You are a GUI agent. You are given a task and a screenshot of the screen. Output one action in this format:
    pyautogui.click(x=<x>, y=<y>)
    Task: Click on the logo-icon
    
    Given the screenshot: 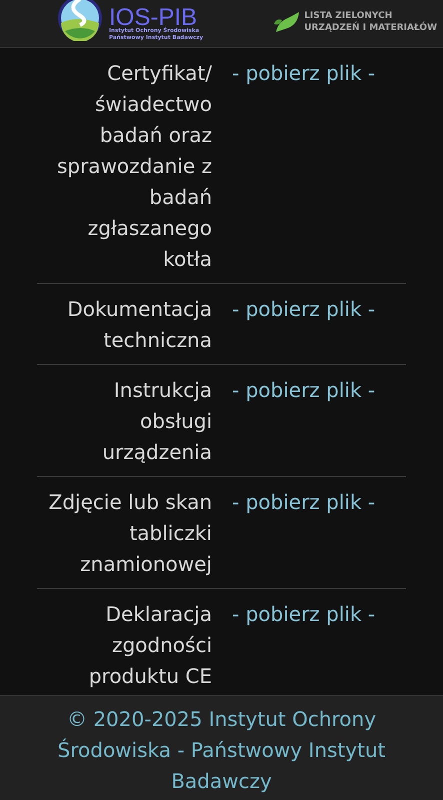 What is the action you would take?
    pyautogui.click(x=80, y=20)
    